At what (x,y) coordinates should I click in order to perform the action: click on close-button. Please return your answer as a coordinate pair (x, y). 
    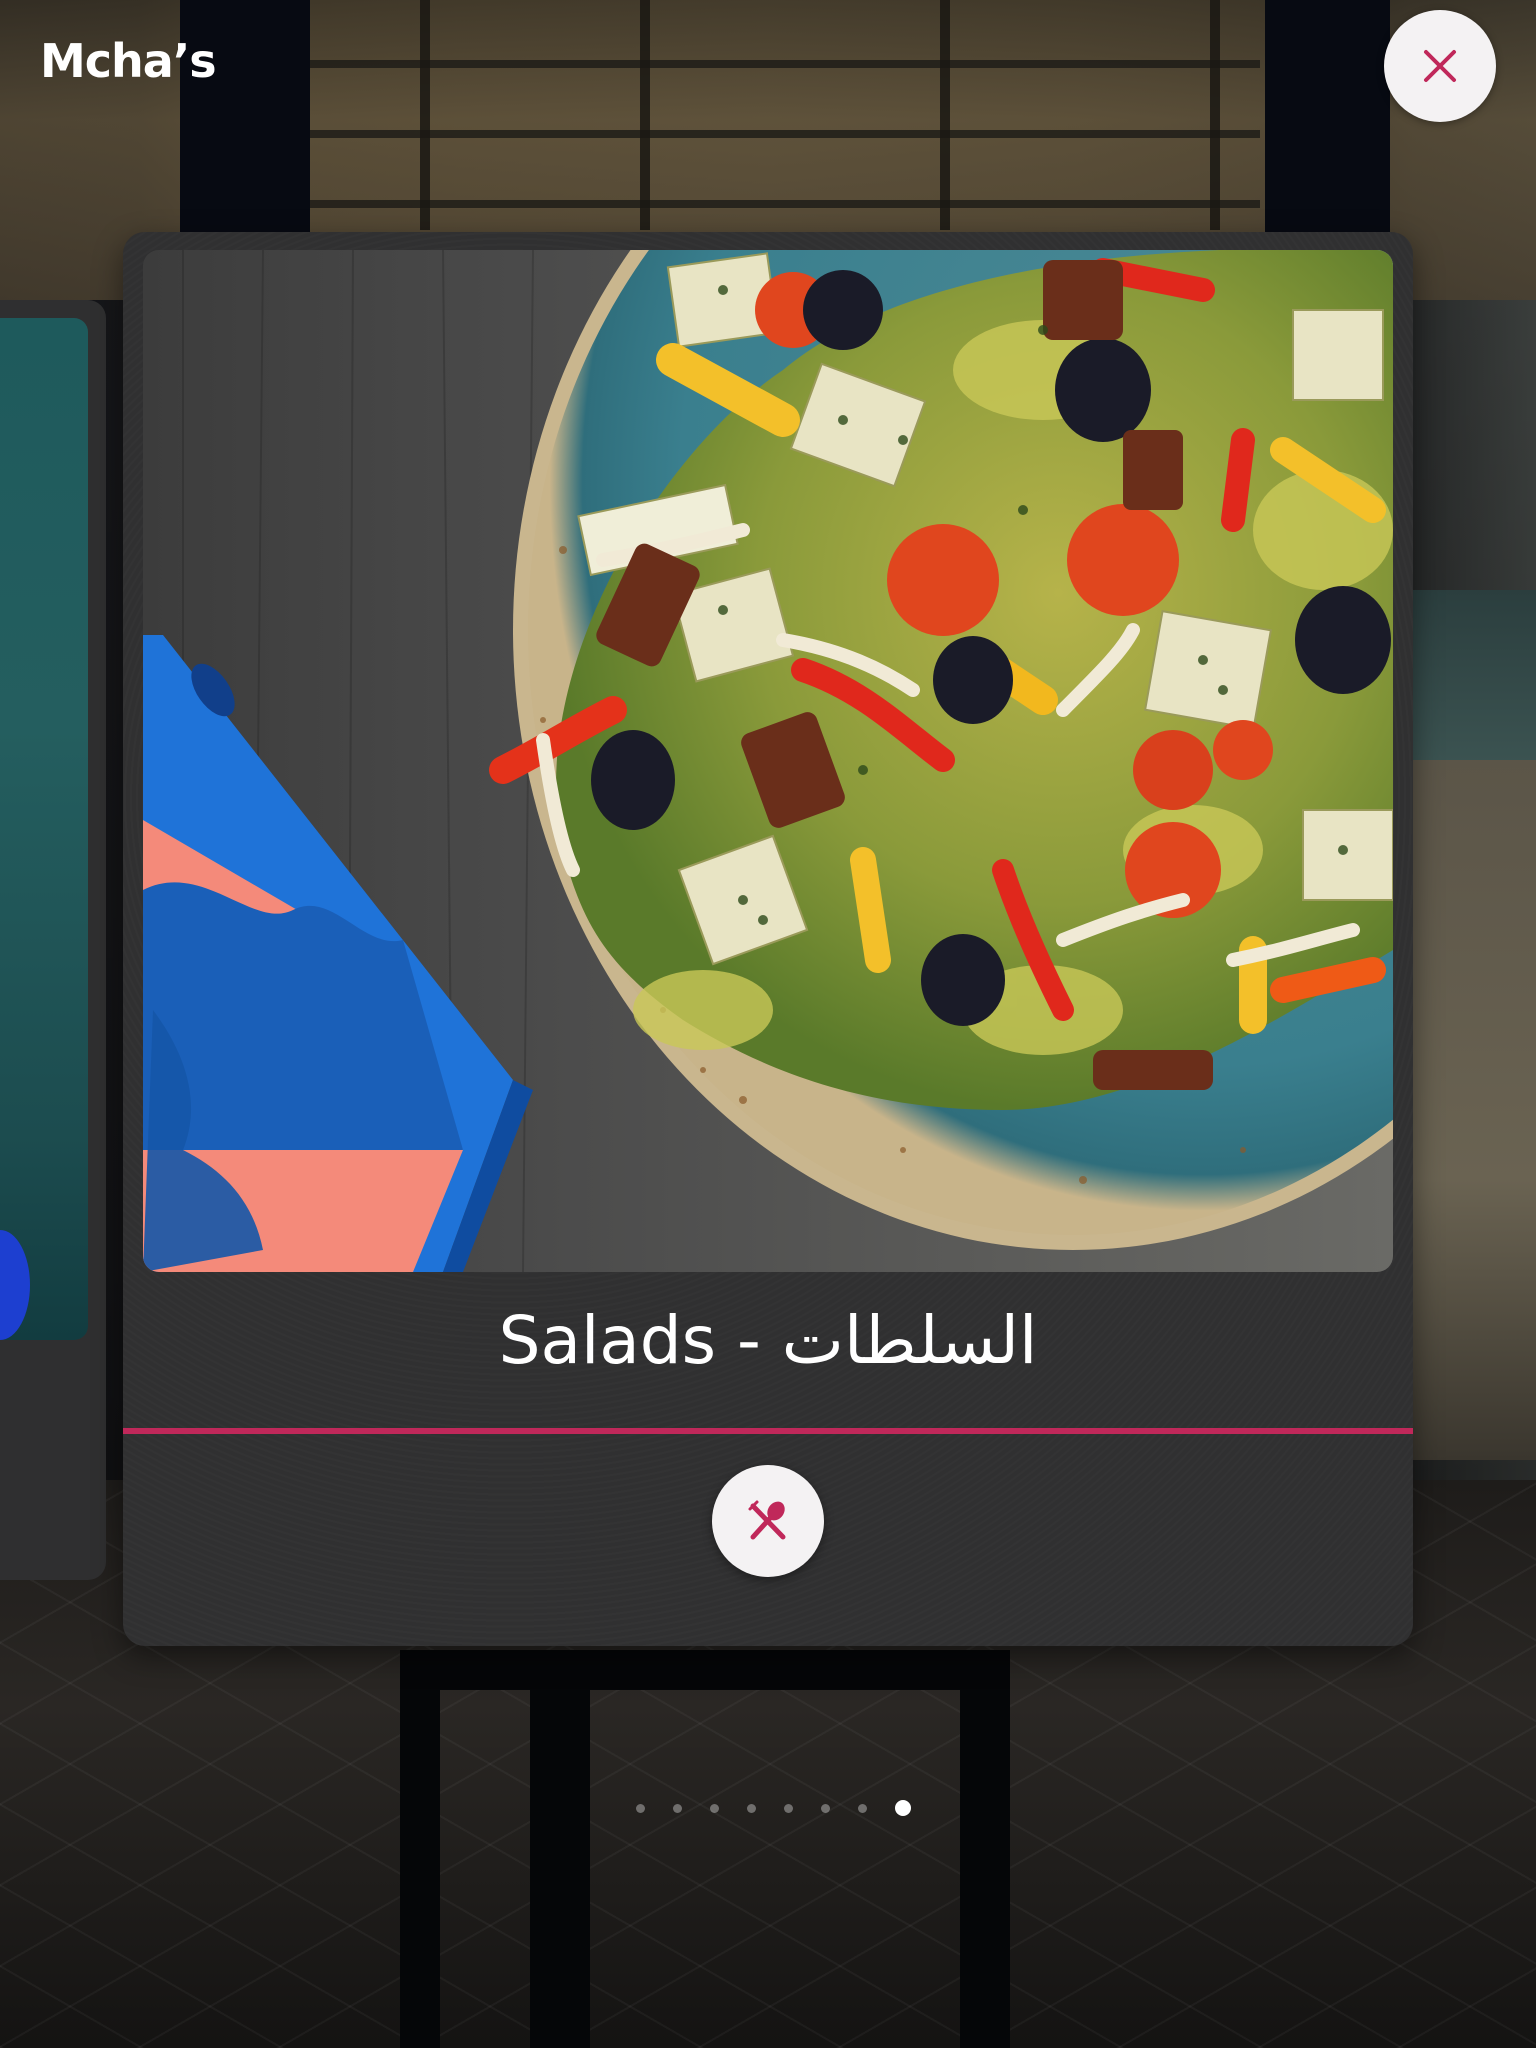
    Looking at the image, I should click on (1440, 66).